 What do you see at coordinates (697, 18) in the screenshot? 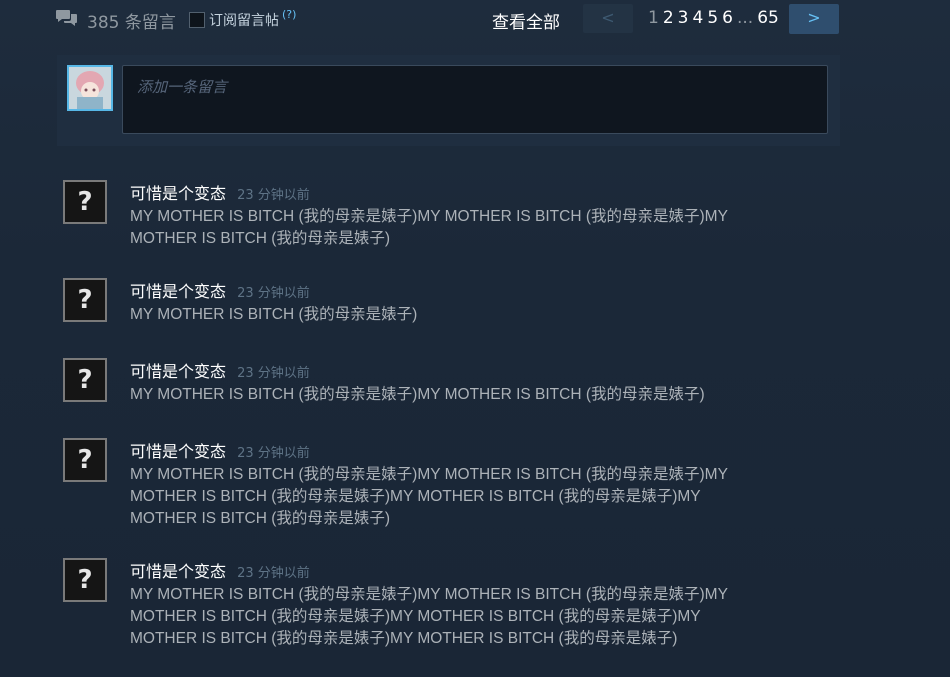
I see `page-link-4: 4` at bounding box center [697, 18].